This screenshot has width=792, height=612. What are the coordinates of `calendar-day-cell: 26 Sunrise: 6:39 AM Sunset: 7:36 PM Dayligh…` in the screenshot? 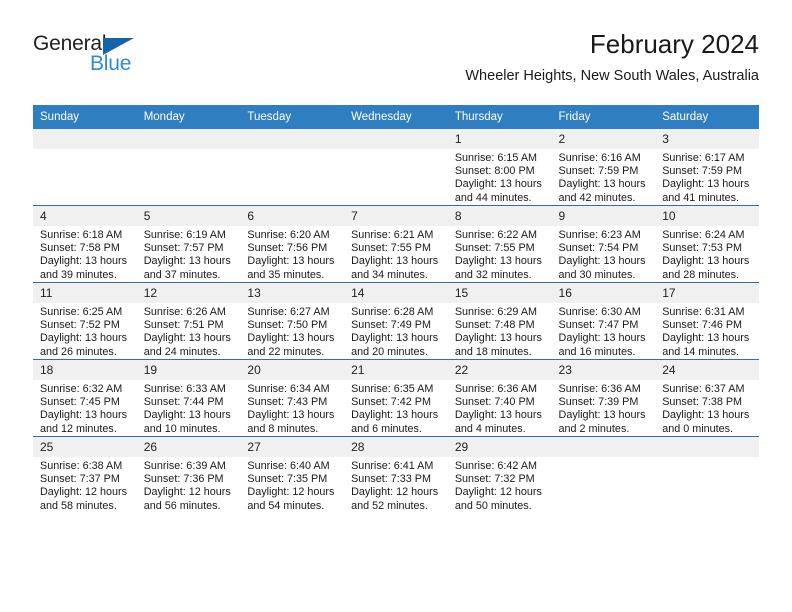 It's located at (188, 474).